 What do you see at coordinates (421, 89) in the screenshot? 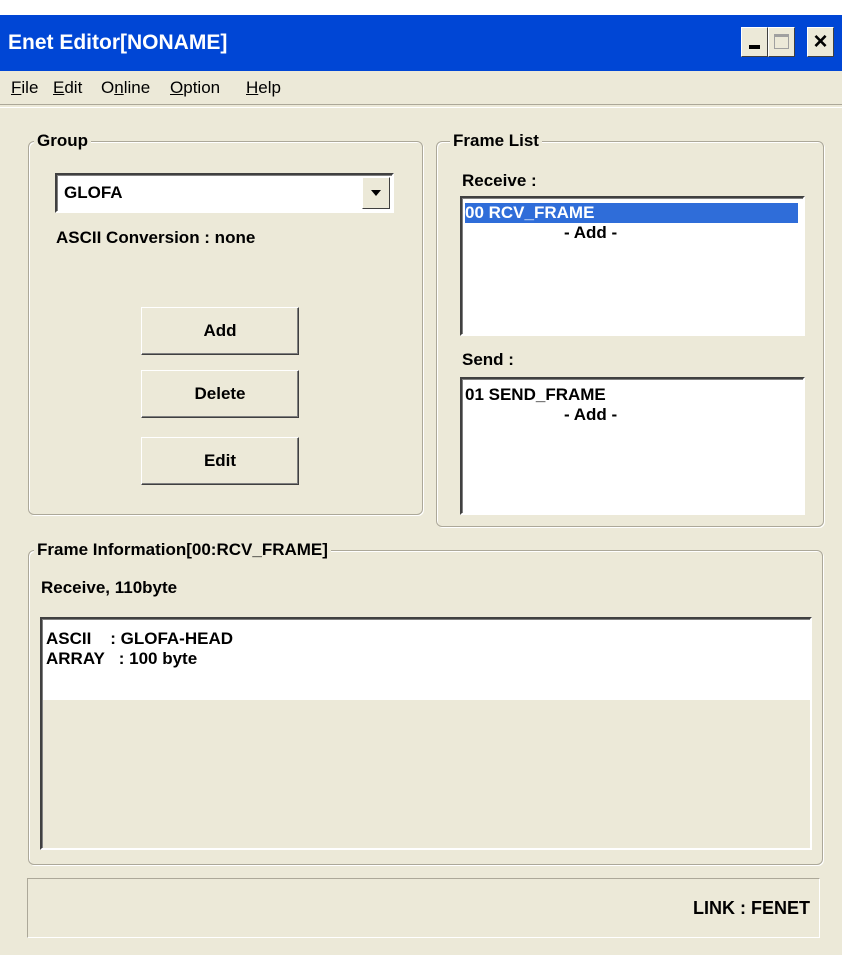
I see `menu-bar: File Edit Online Option Help` at bounding box center [421, 89].